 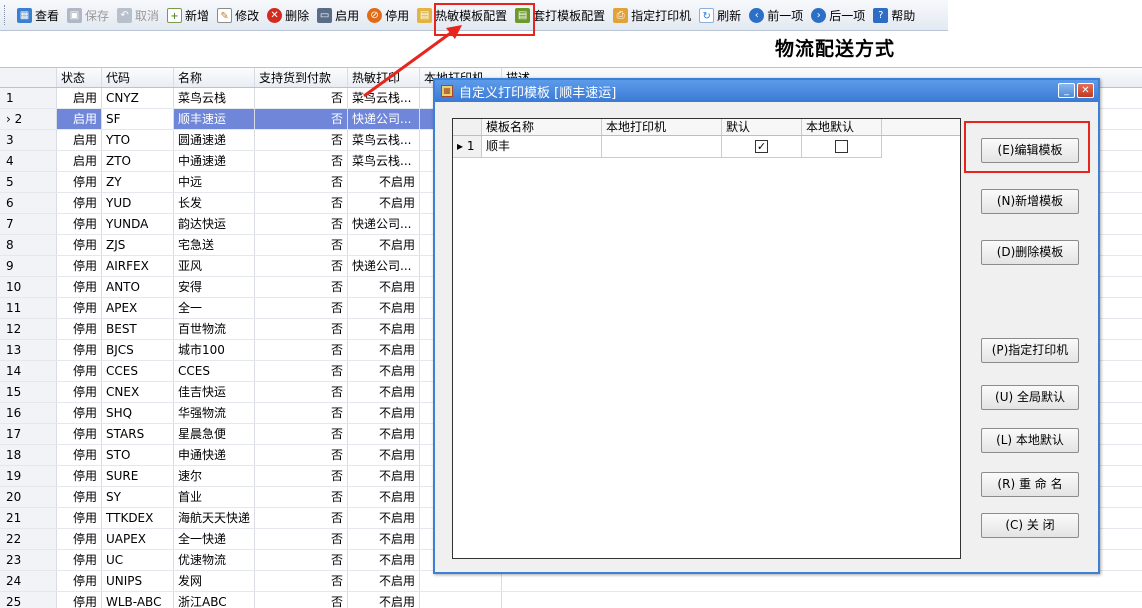 What do you see at coordinates (214, 329) in the screenshot?
I see `cell-name: 百世物流` at bounding box center [214, 329].